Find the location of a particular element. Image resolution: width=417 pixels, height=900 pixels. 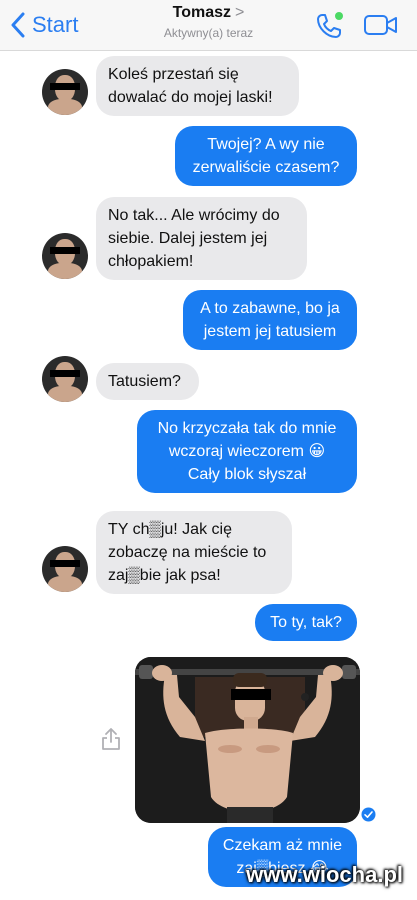

share-icon is located at coordinates (111, 739).